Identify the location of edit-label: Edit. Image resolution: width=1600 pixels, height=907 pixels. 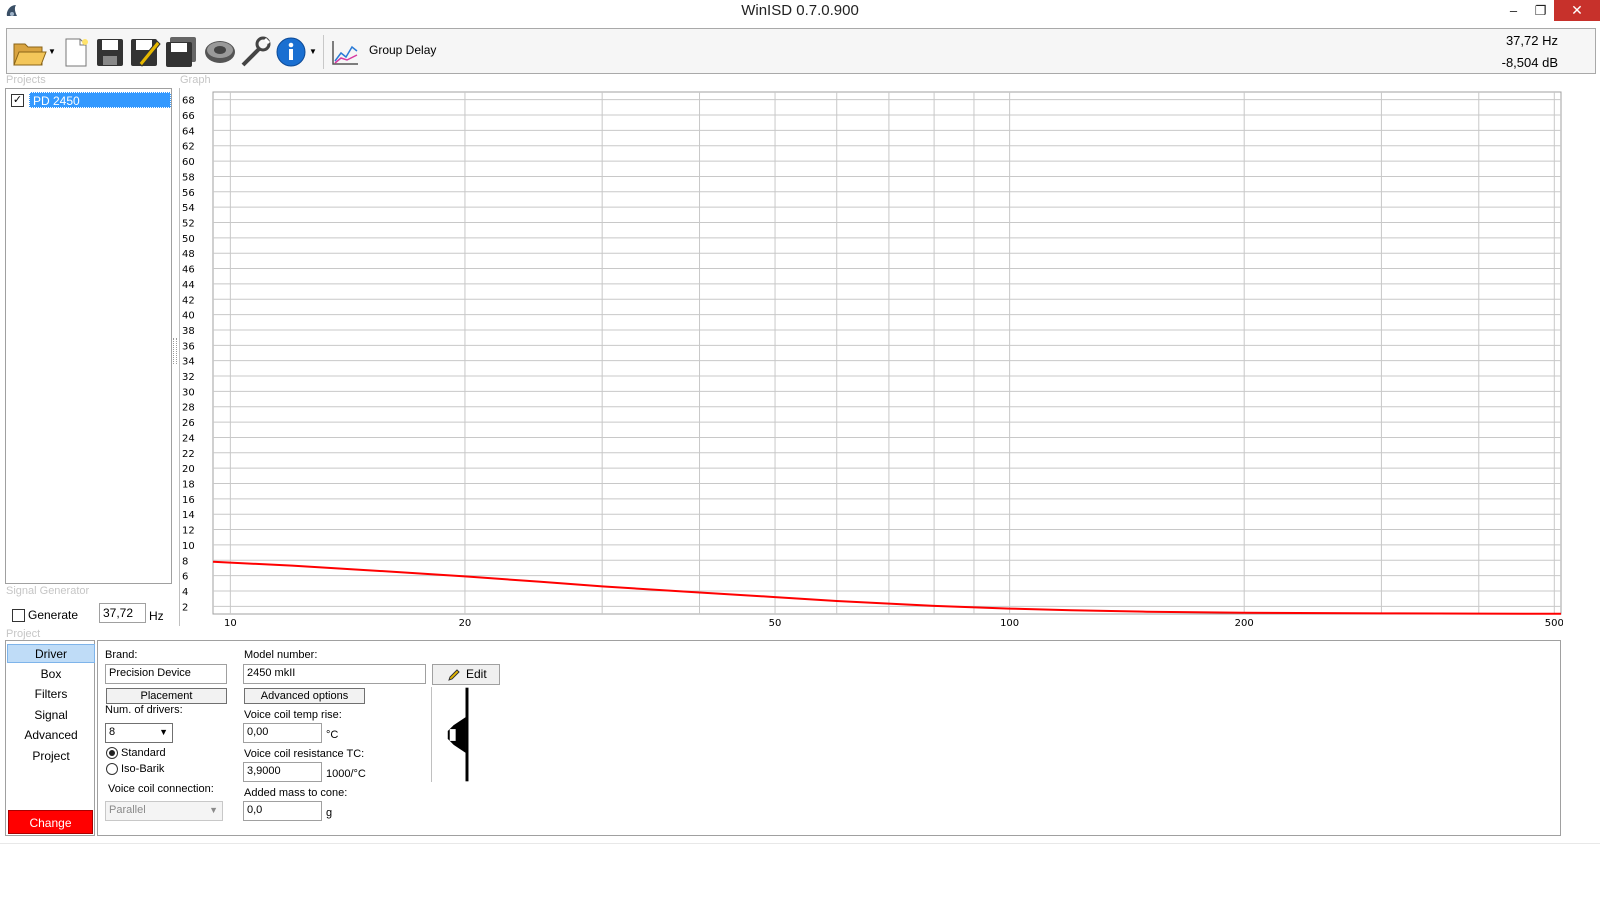
(476, 674).